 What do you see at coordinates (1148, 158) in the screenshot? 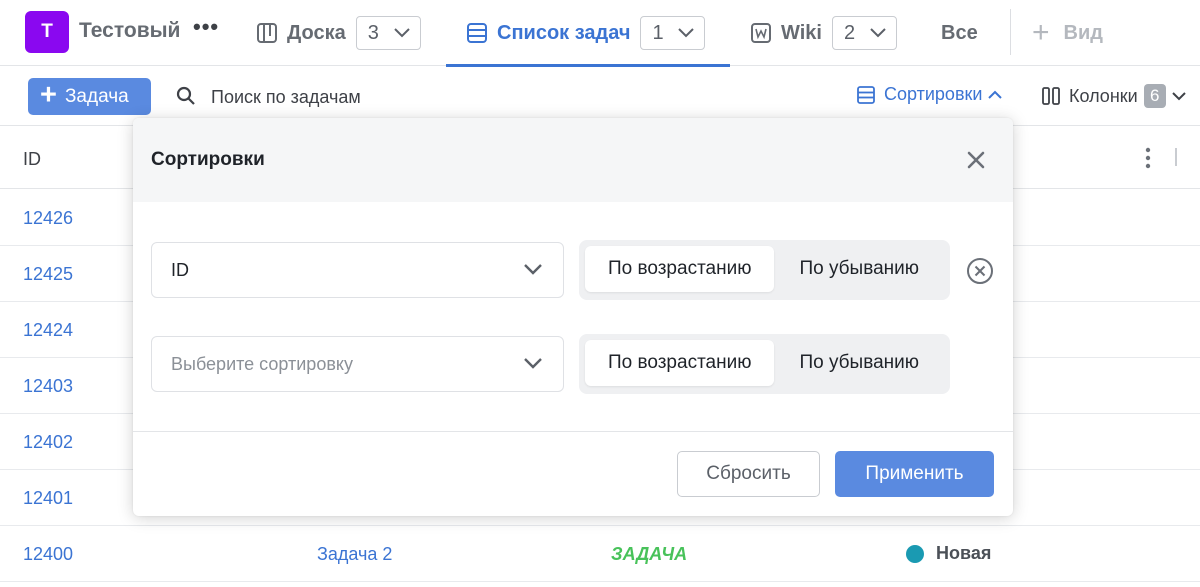
I see `column-menu-icon` at bounding box center [1148, 158].